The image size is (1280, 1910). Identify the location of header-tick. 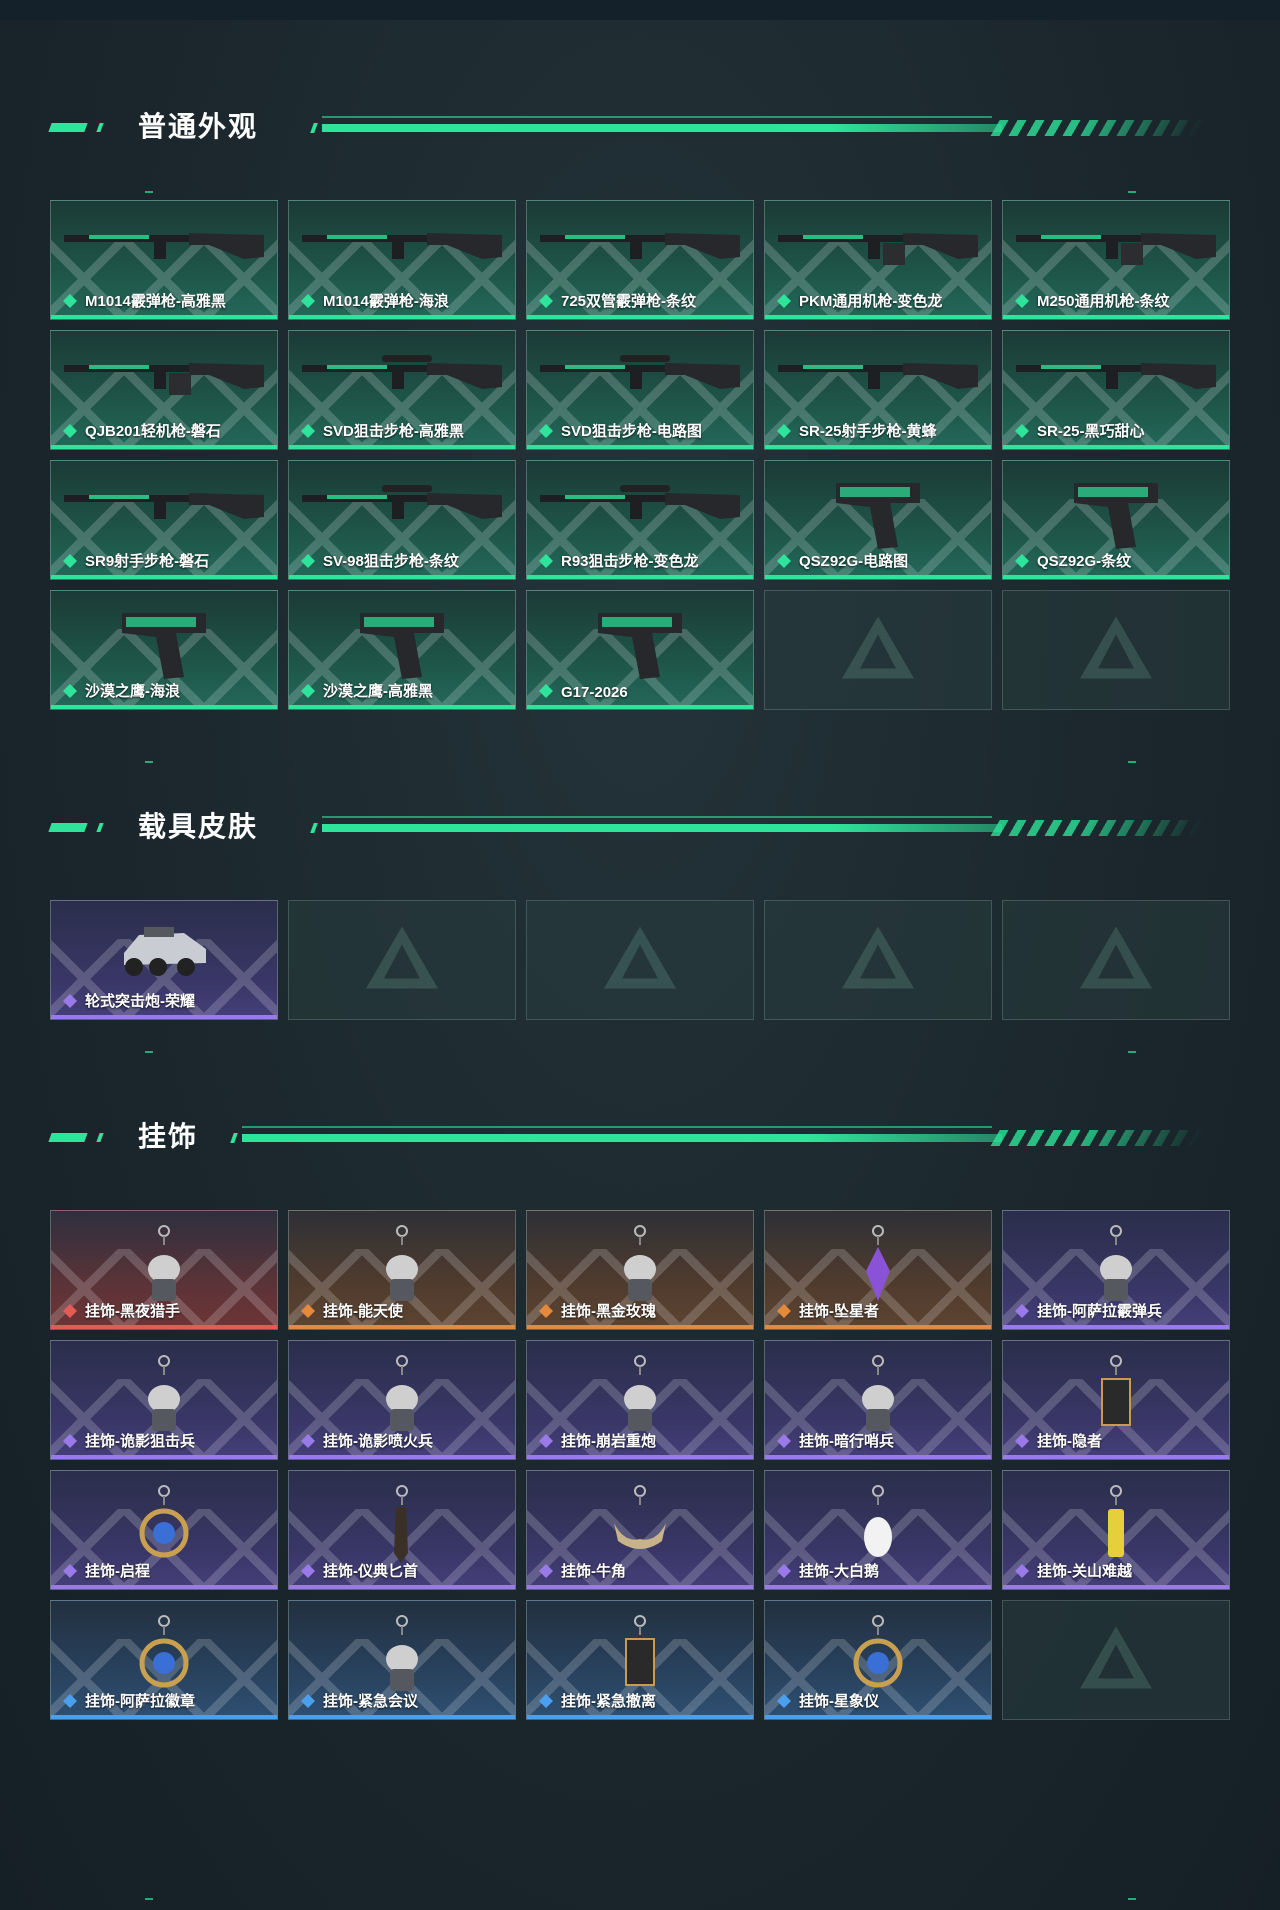
(314, 128).